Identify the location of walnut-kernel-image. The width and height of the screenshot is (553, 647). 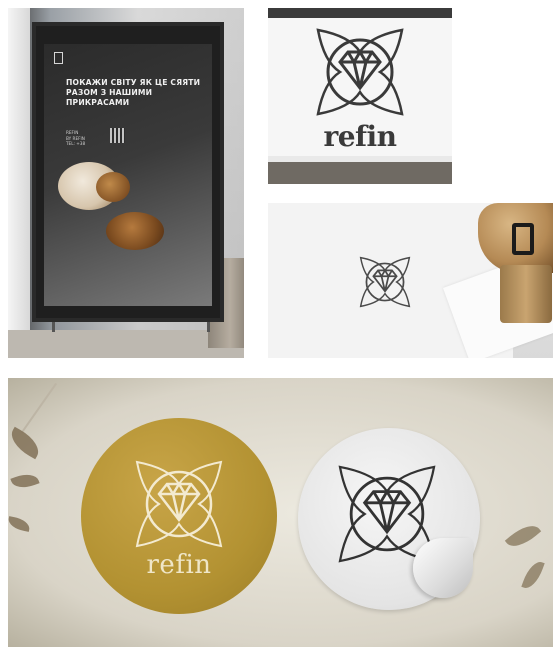
(113, 187).